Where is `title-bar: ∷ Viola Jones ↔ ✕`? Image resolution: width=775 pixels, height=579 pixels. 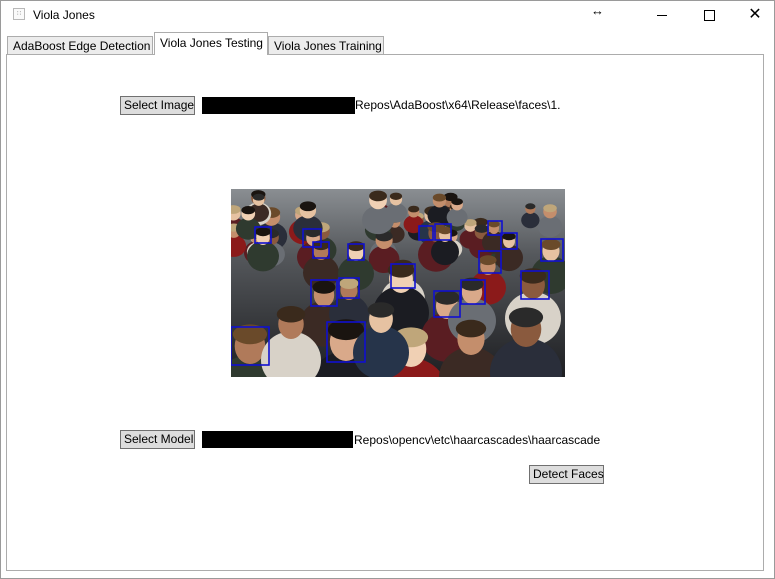 title-bar: ∷ Viola Jones ↔ ✕ is located at coordinates (387, 16).